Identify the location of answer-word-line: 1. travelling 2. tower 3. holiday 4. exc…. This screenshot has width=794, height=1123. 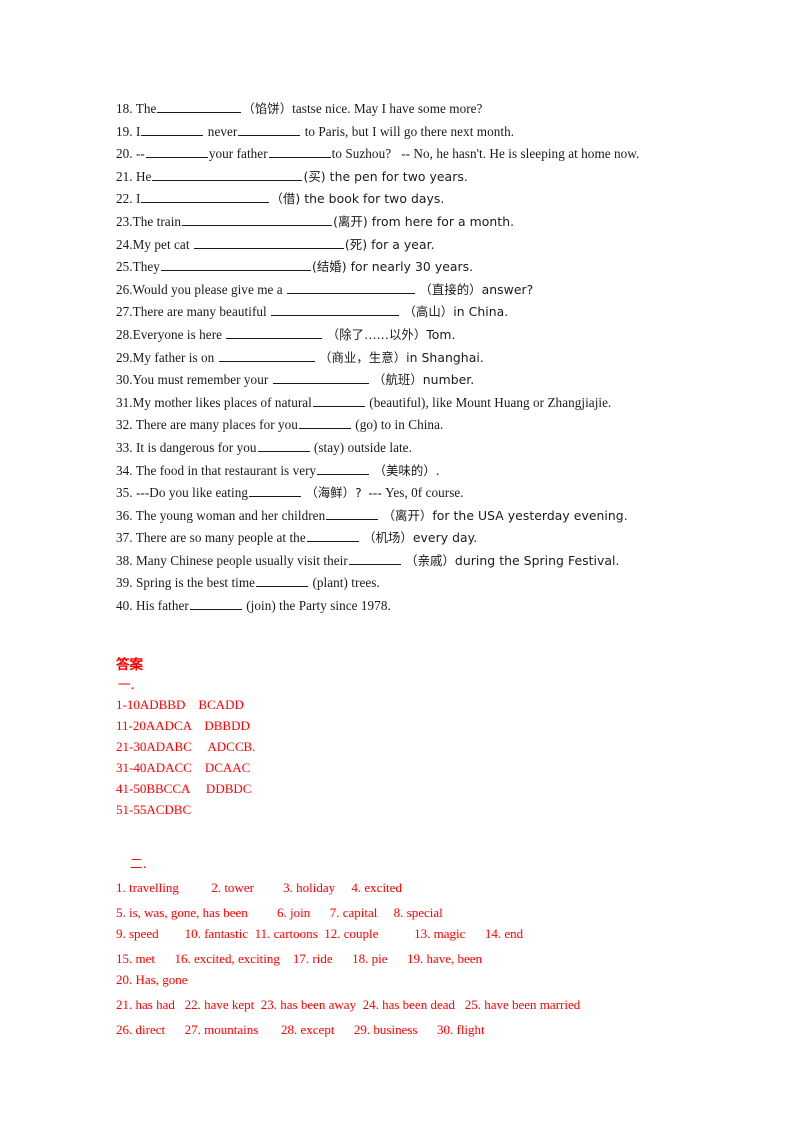
(259, 887).